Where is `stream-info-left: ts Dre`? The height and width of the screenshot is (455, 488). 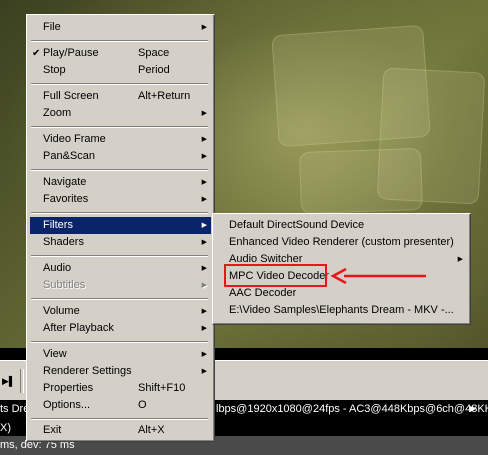 stream-info-left: ts Dre is located at coordinates (15, 409).